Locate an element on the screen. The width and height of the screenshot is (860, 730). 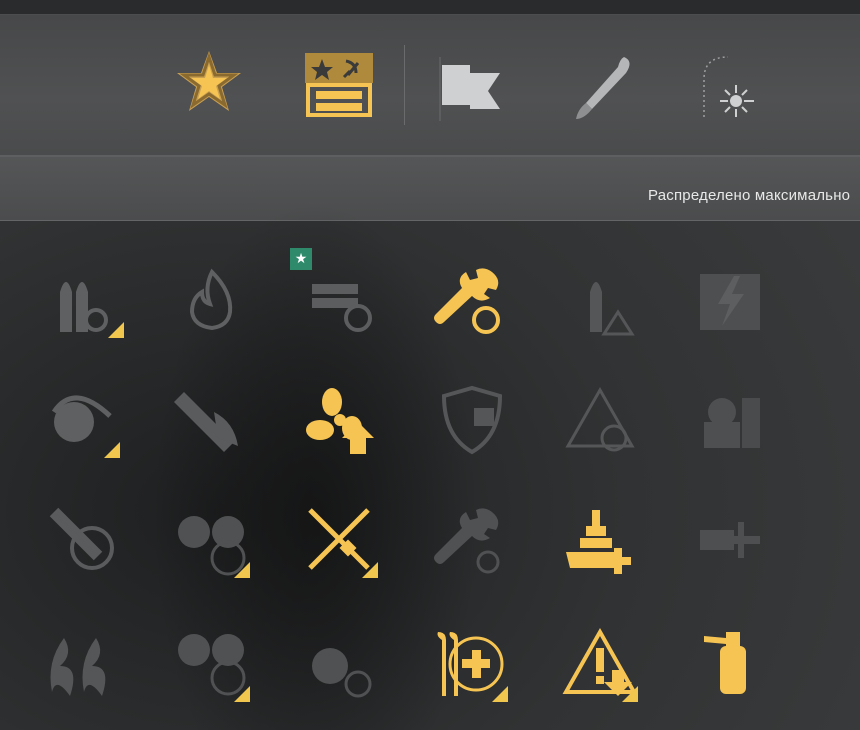
shells-reload-skill is located at coordinates (86, 300).